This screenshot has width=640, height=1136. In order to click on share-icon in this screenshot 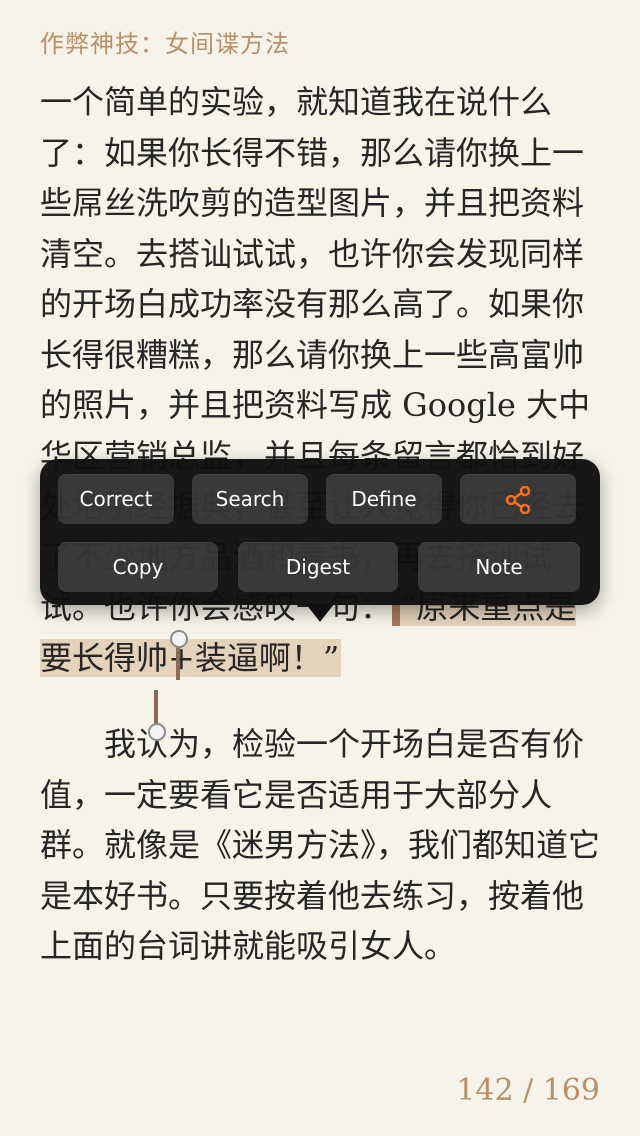, I will do `click(518, 500)`.